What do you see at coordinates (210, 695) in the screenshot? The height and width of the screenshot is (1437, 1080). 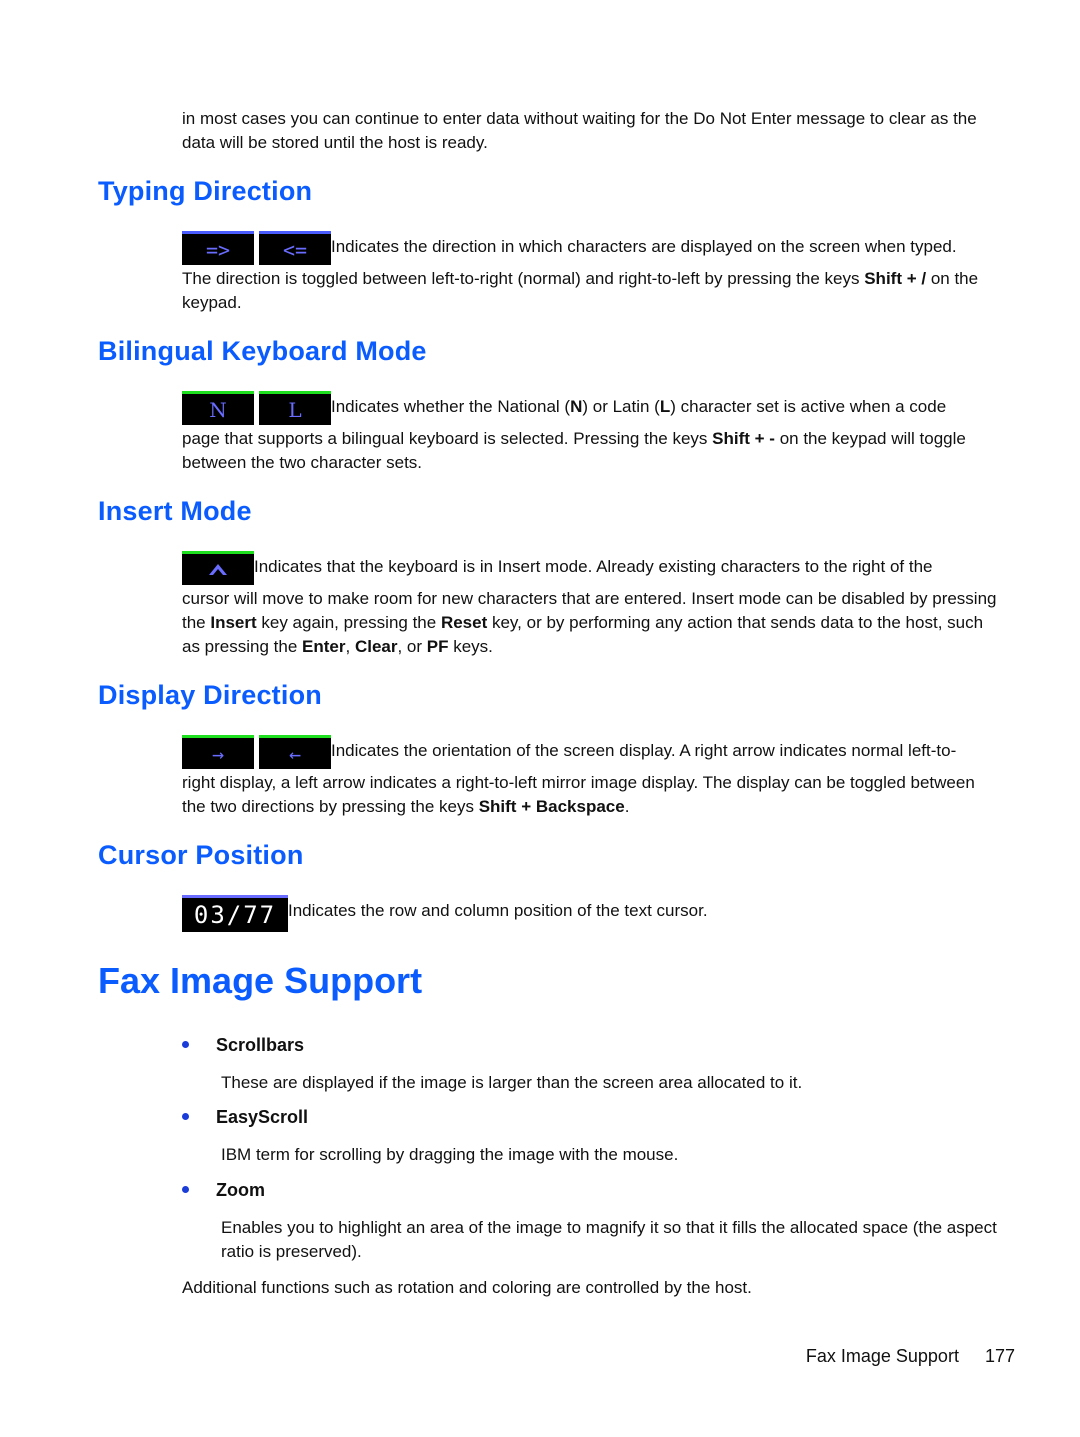 I see `heading-display-direction: Display Direction` at bounding box center [210, 695].